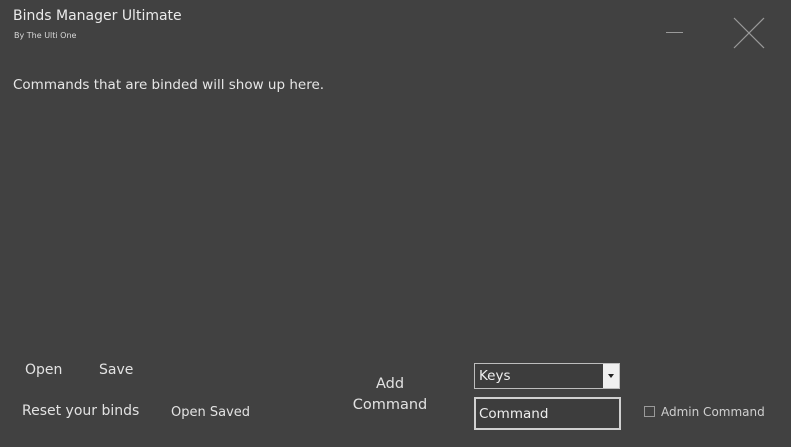 This screenshot has width=791, height=447. I want to click on keys-dropdown: Keys, so click(547, 376).